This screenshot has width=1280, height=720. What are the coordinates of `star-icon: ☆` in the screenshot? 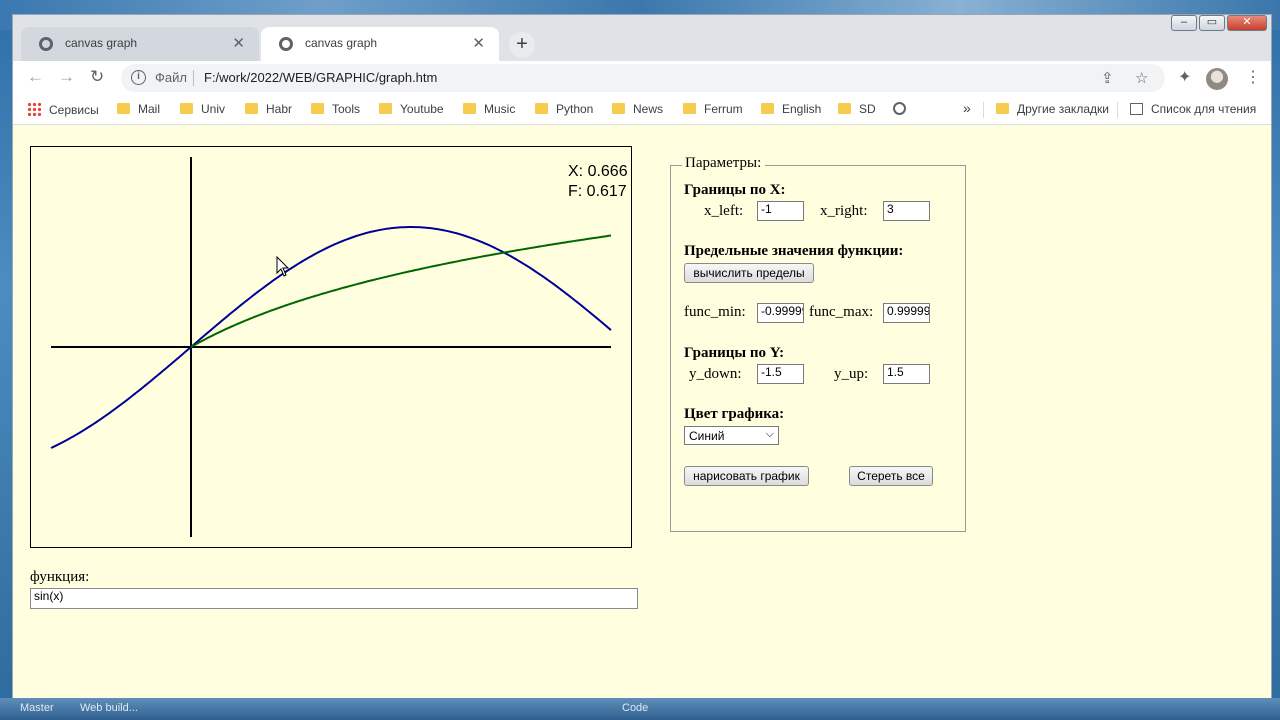 It's located at (1141, 78).